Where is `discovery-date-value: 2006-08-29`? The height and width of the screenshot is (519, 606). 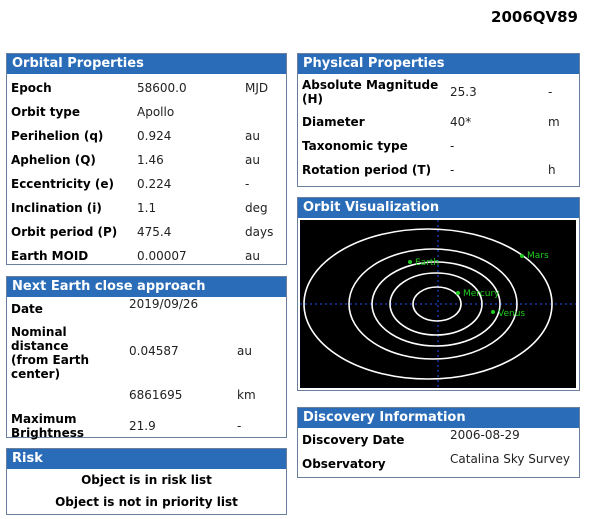
discovery-date-value: 2006-08-29 is located at coordinates (485, 435).